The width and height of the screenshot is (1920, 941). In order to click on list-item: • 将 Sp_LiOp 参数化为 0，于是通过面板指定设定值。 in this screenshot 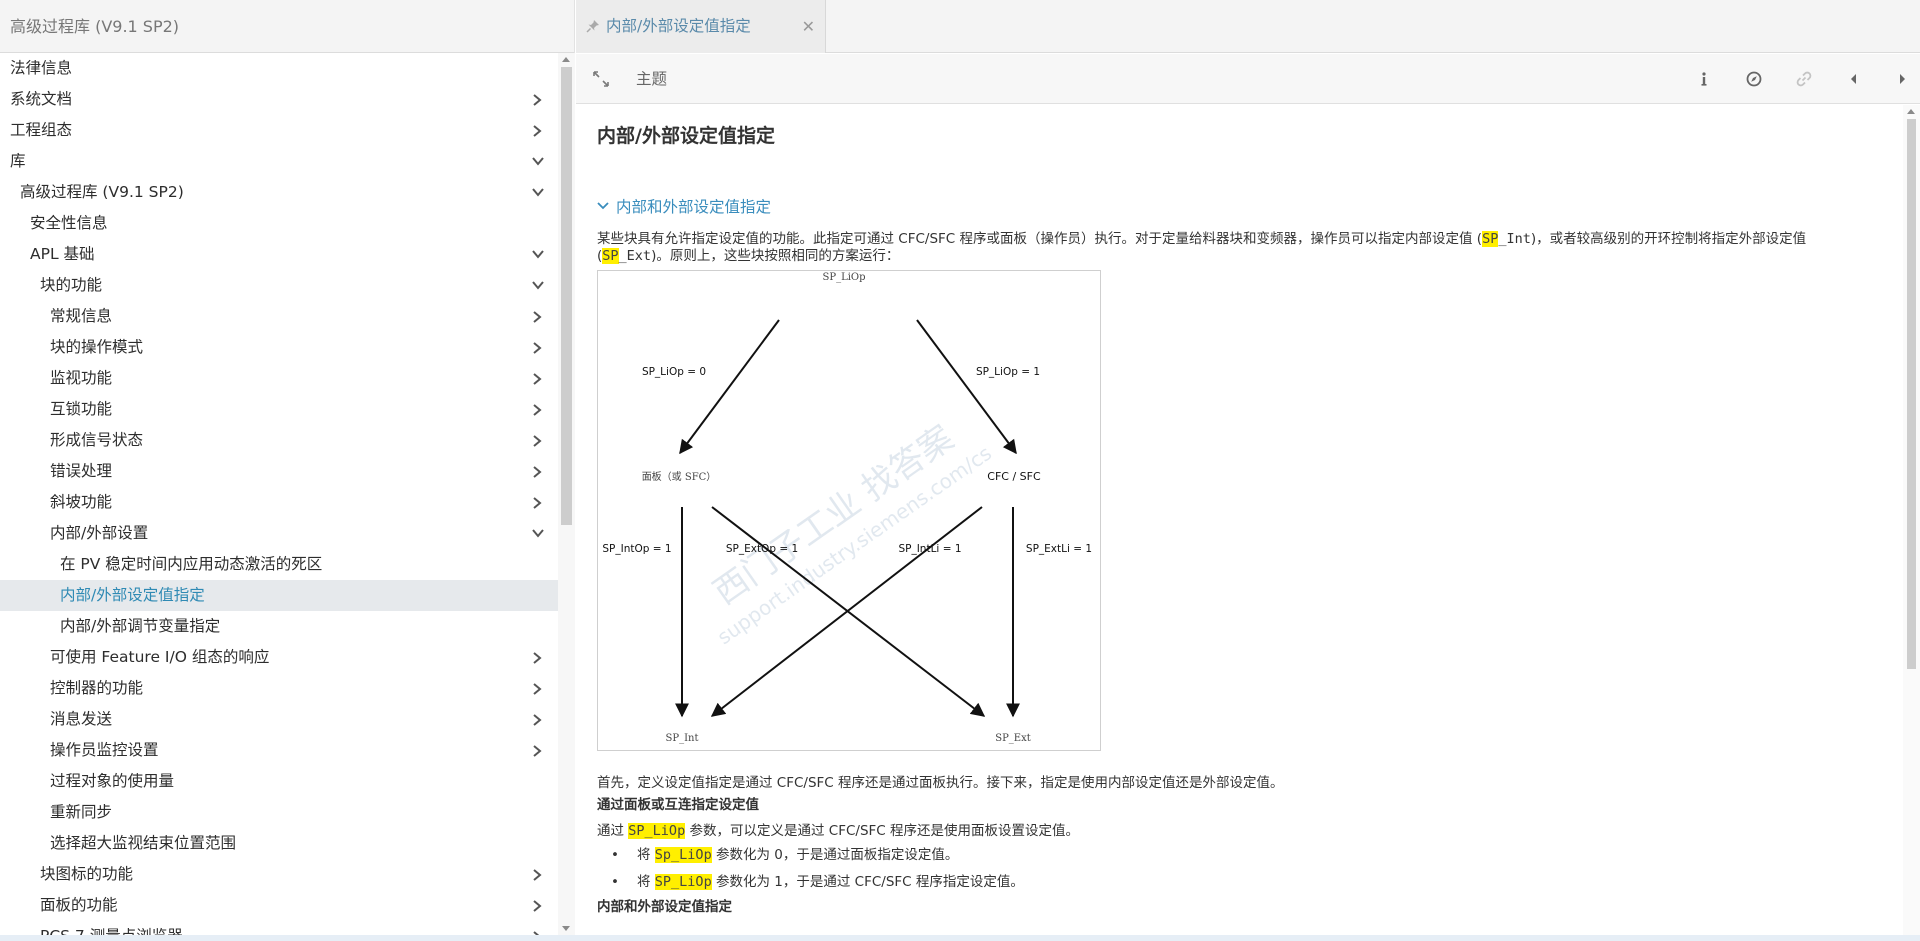, I will do `click(785, 855)`.